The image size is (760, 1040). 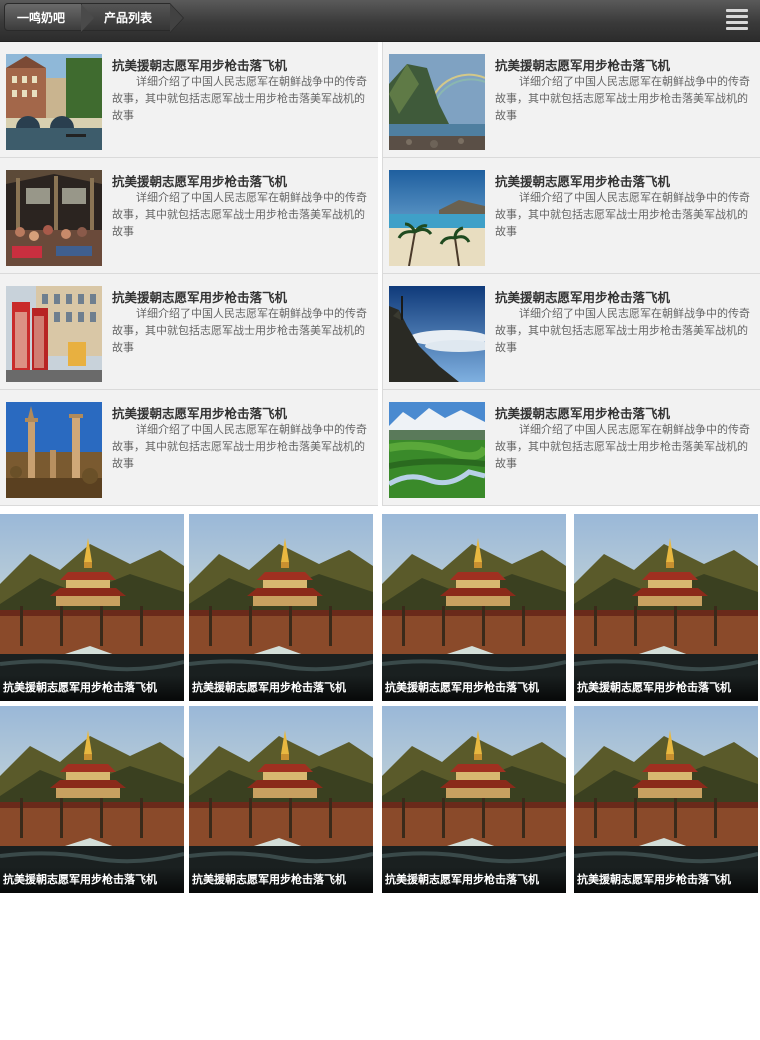 What do you see at coordinates (54, 334) in the screenshot?
I see `phone-booth-image` at bounding box center [54, 334].